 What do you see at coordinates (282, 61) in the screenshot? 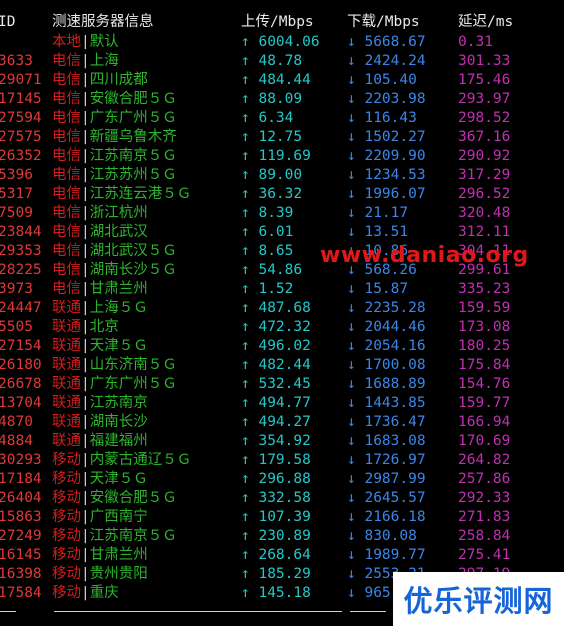
I see `table-row: 3633 电信|上海 ↑ 48.78 ↓ 2424.24 301.33` at bounding box center [282, 61].